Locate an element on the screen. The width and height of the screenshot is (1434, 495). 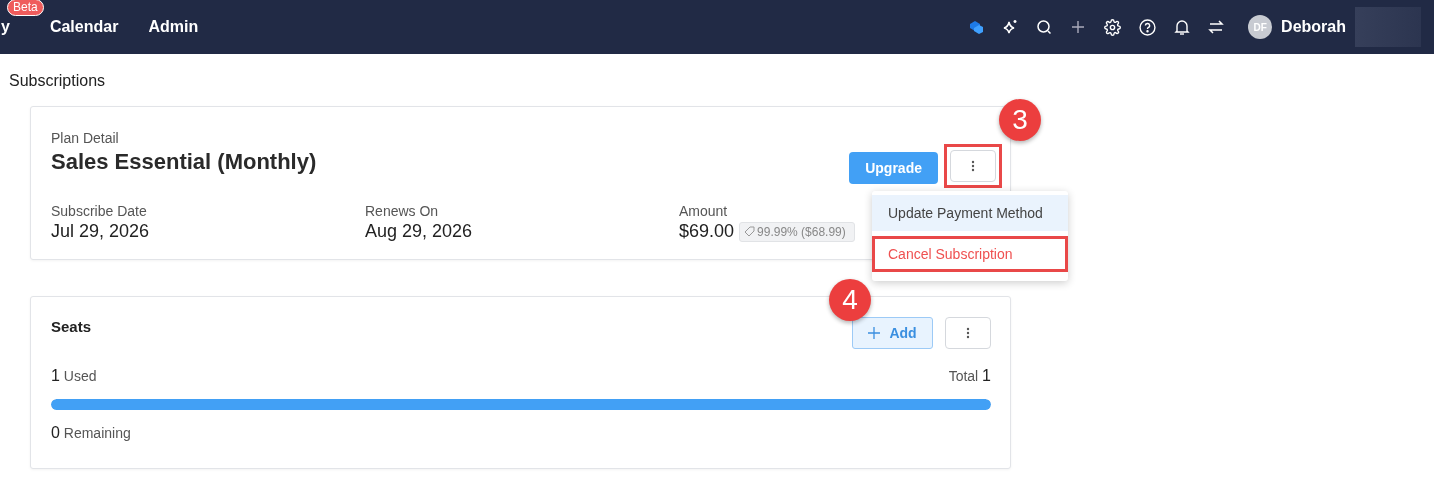
remaining-count: 0 Remaining is located at coordinates (91, 433).